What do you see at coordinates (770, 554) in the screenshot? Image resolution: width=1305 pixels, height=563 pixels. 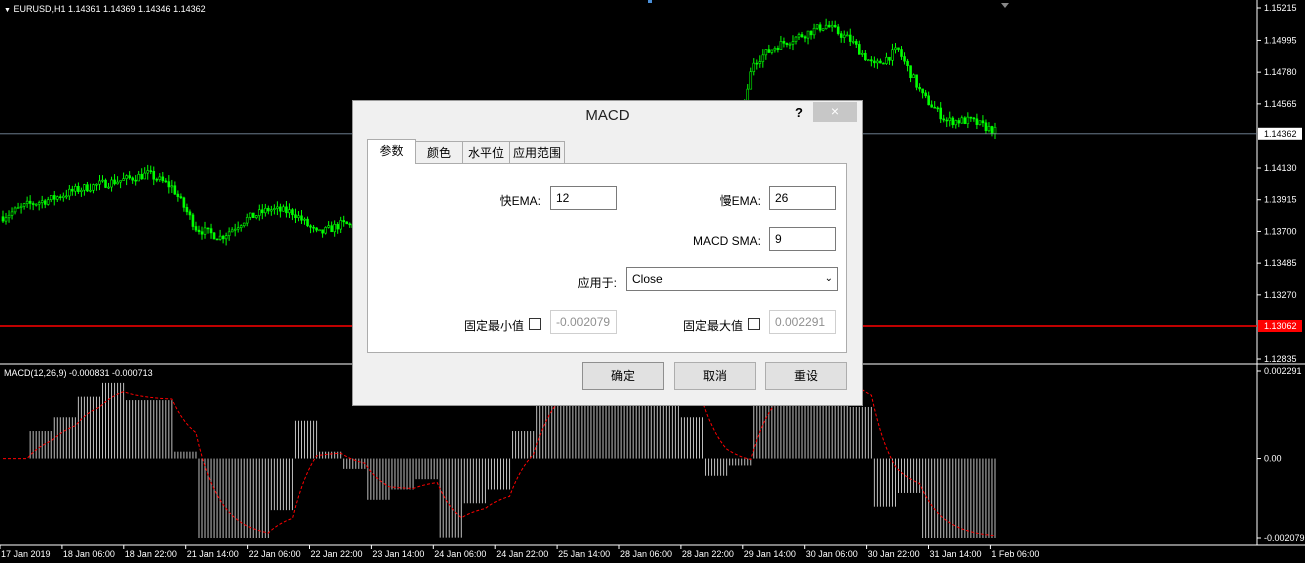 I see `time-tick-label: 29 Jan 14:00` at bounding box center [770, 554].